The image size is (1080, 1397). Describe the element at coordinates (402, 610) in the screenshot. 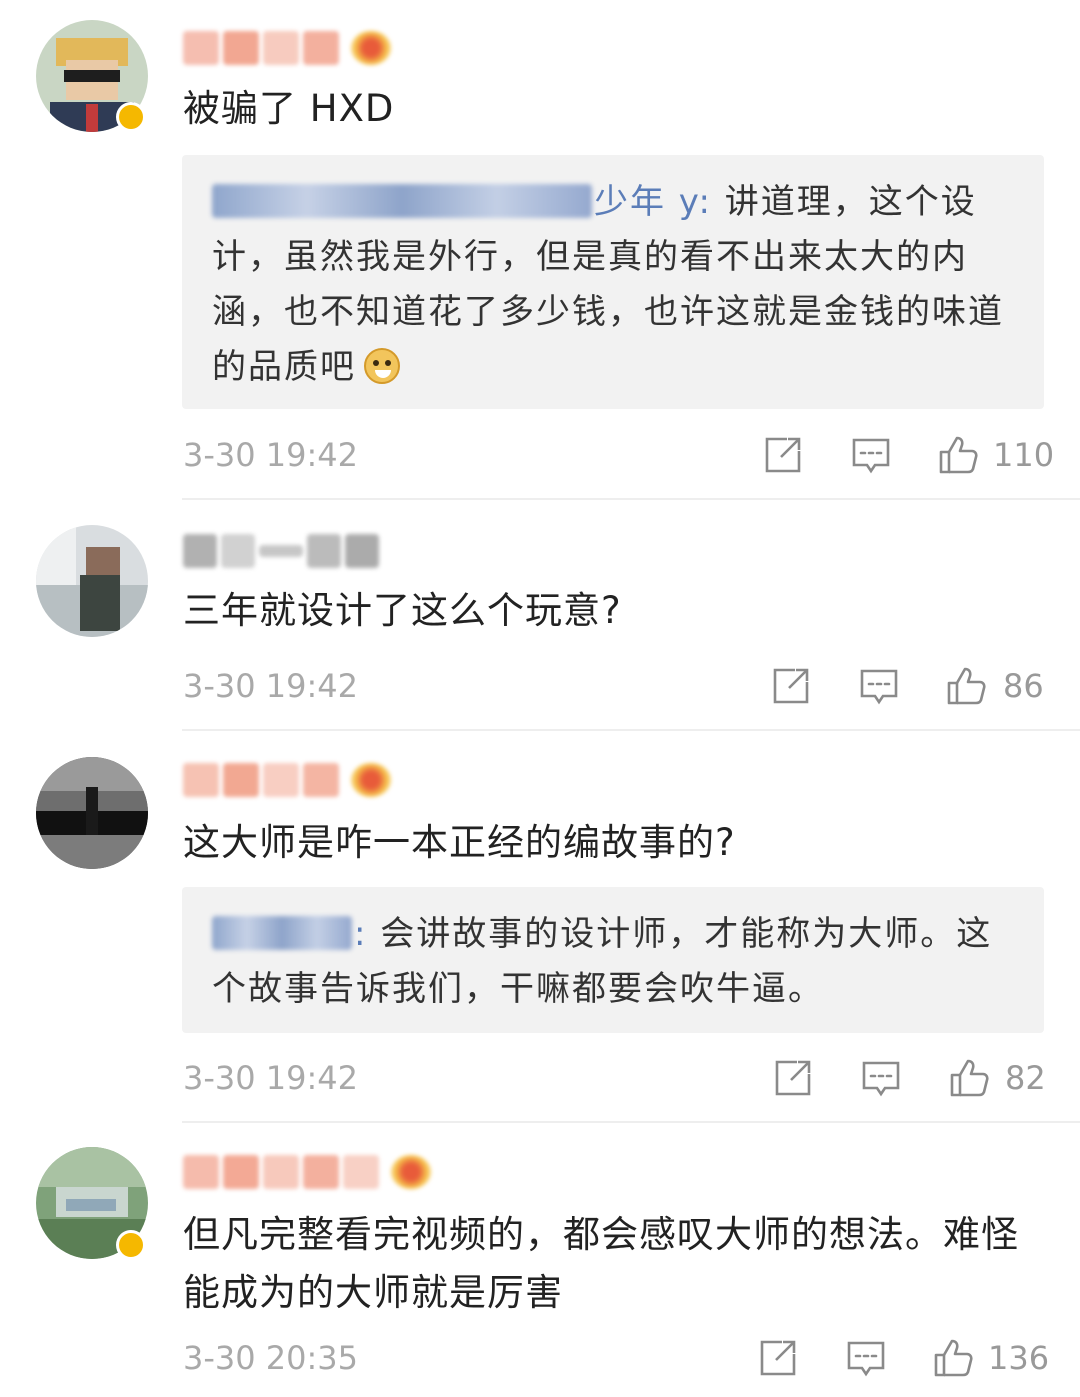

I see `comment-text: 三年就设计了这么个玩意?` at that location.